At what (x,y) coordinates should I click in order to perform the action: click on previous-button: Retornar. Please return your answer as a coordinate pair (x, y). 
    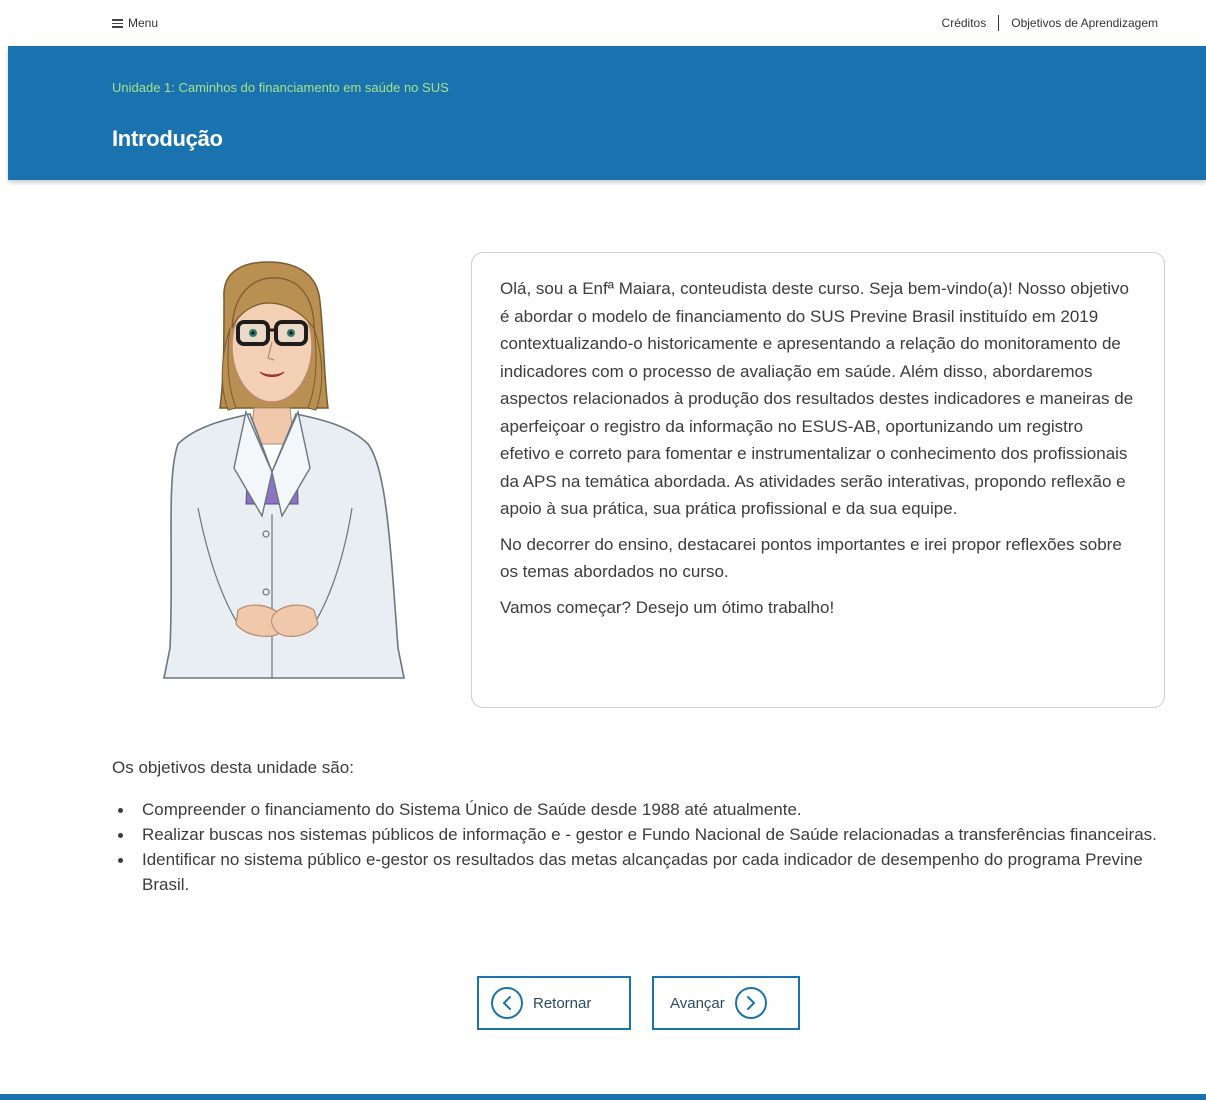
    Looking at the image, I should click on (554, 1003).